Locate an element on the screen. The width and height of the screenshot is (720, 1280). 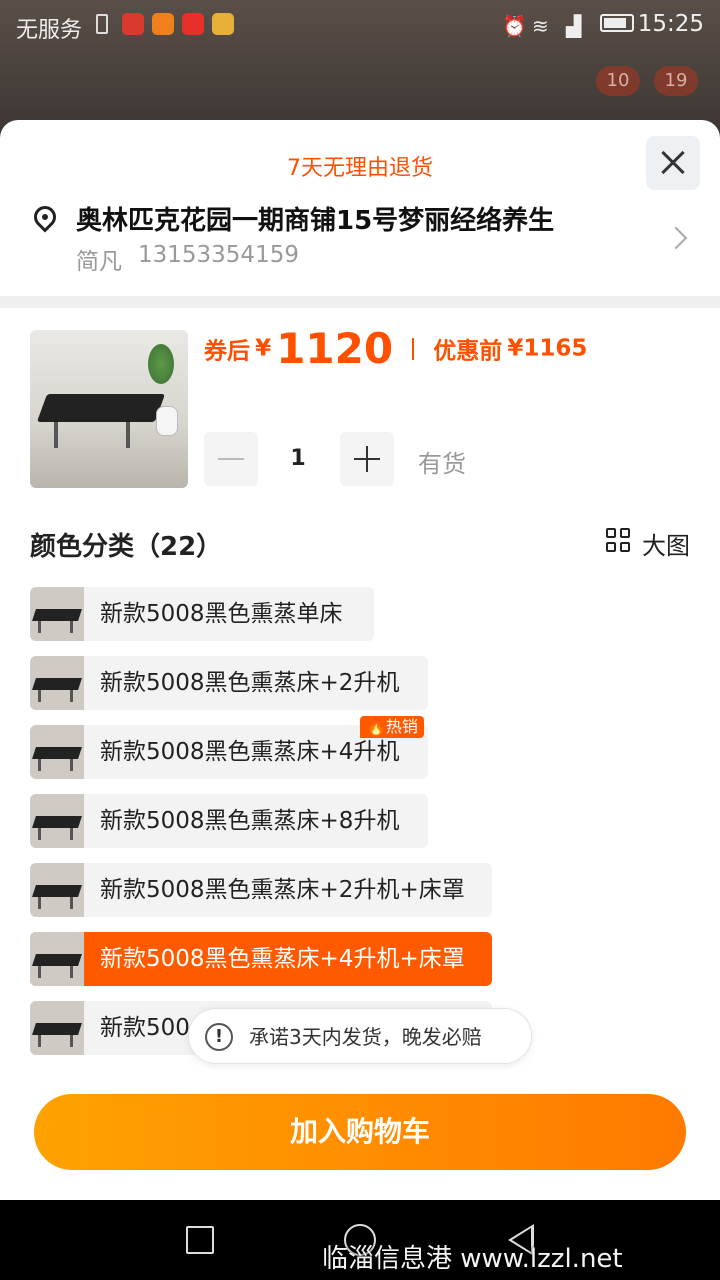
option-label: 新款5008黑色熏蒸床+4升机 is located at coordinates (250, 752).